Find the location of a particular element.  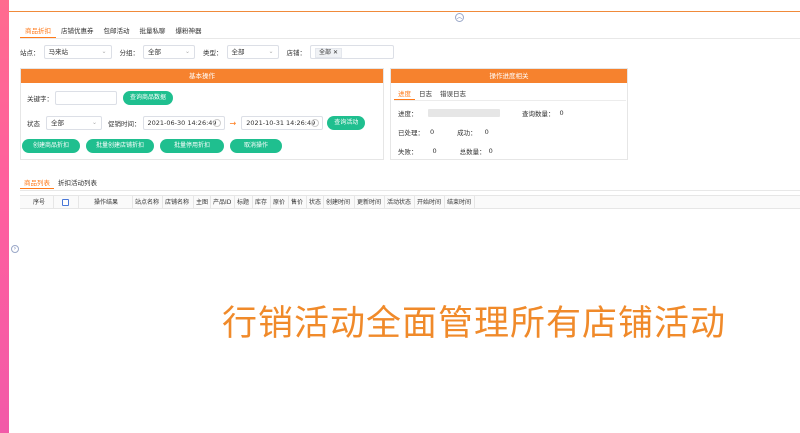

list-tabs-divider is located at coordinates (410, 190).